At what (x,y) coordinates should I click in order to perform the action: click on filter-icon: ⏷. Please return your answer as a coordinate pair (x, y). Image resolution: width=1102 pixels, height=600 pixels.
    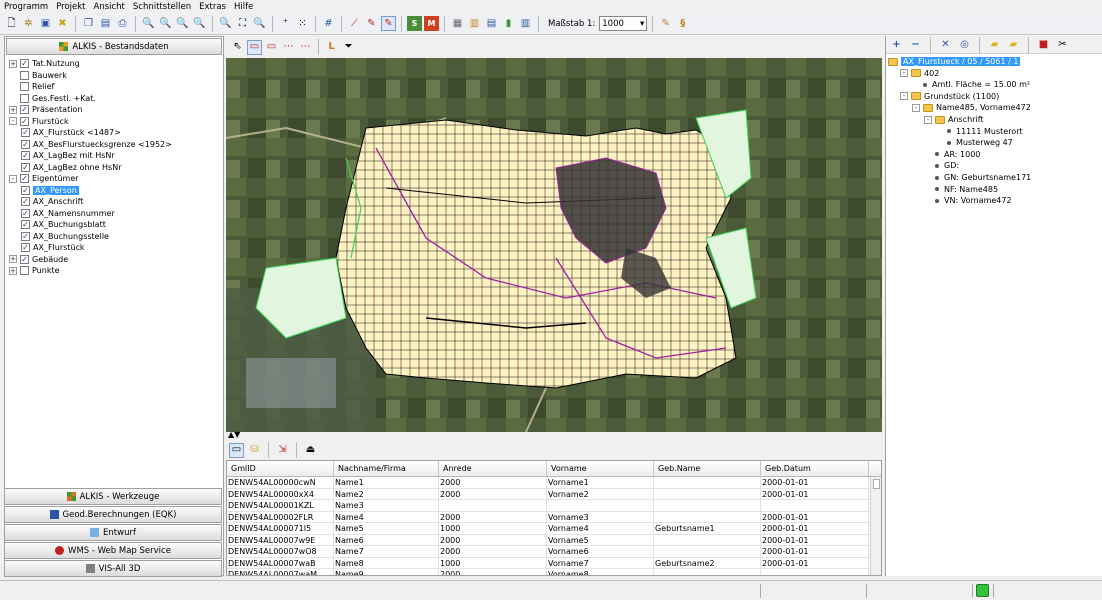
    Looking at the image, I should click on (348, 47).